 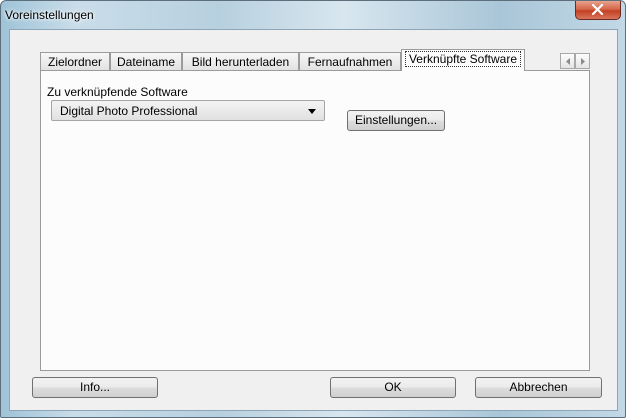 I want to click on tab-verknuepfte-software: Verknüpfte Software, so click(x=463, y=60).